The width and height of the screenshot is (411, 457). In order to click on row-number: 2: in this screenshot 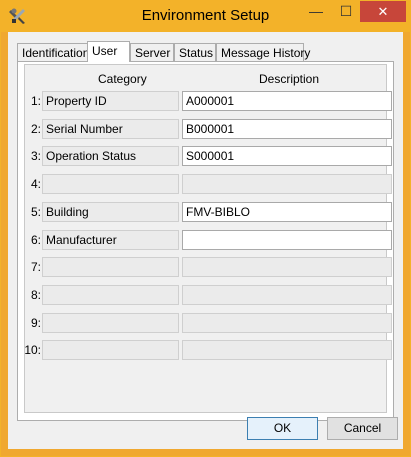, I will do `click(35, 128)`.